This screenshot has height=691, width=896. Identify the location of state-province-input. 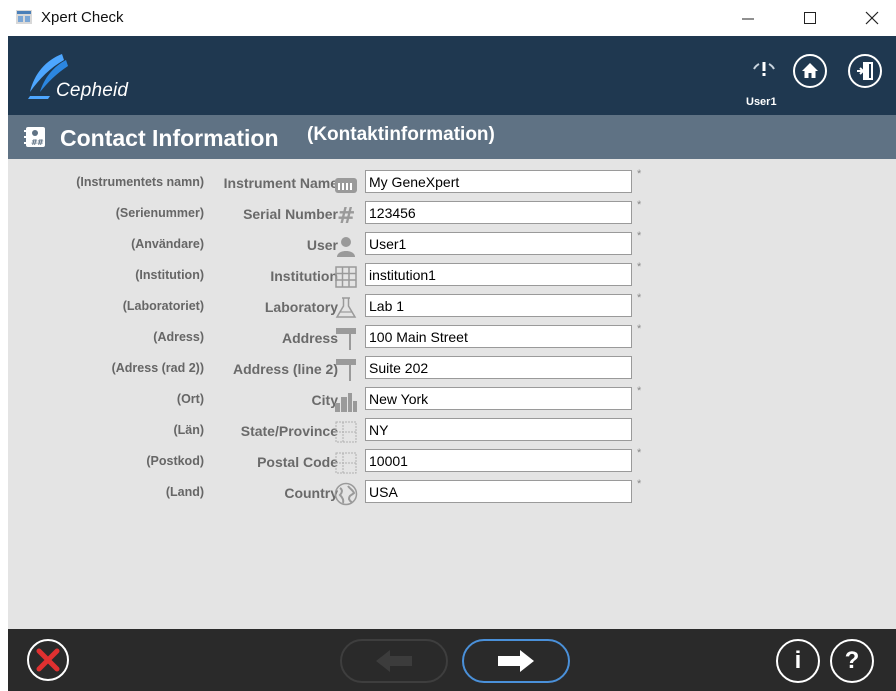
(498, 429).